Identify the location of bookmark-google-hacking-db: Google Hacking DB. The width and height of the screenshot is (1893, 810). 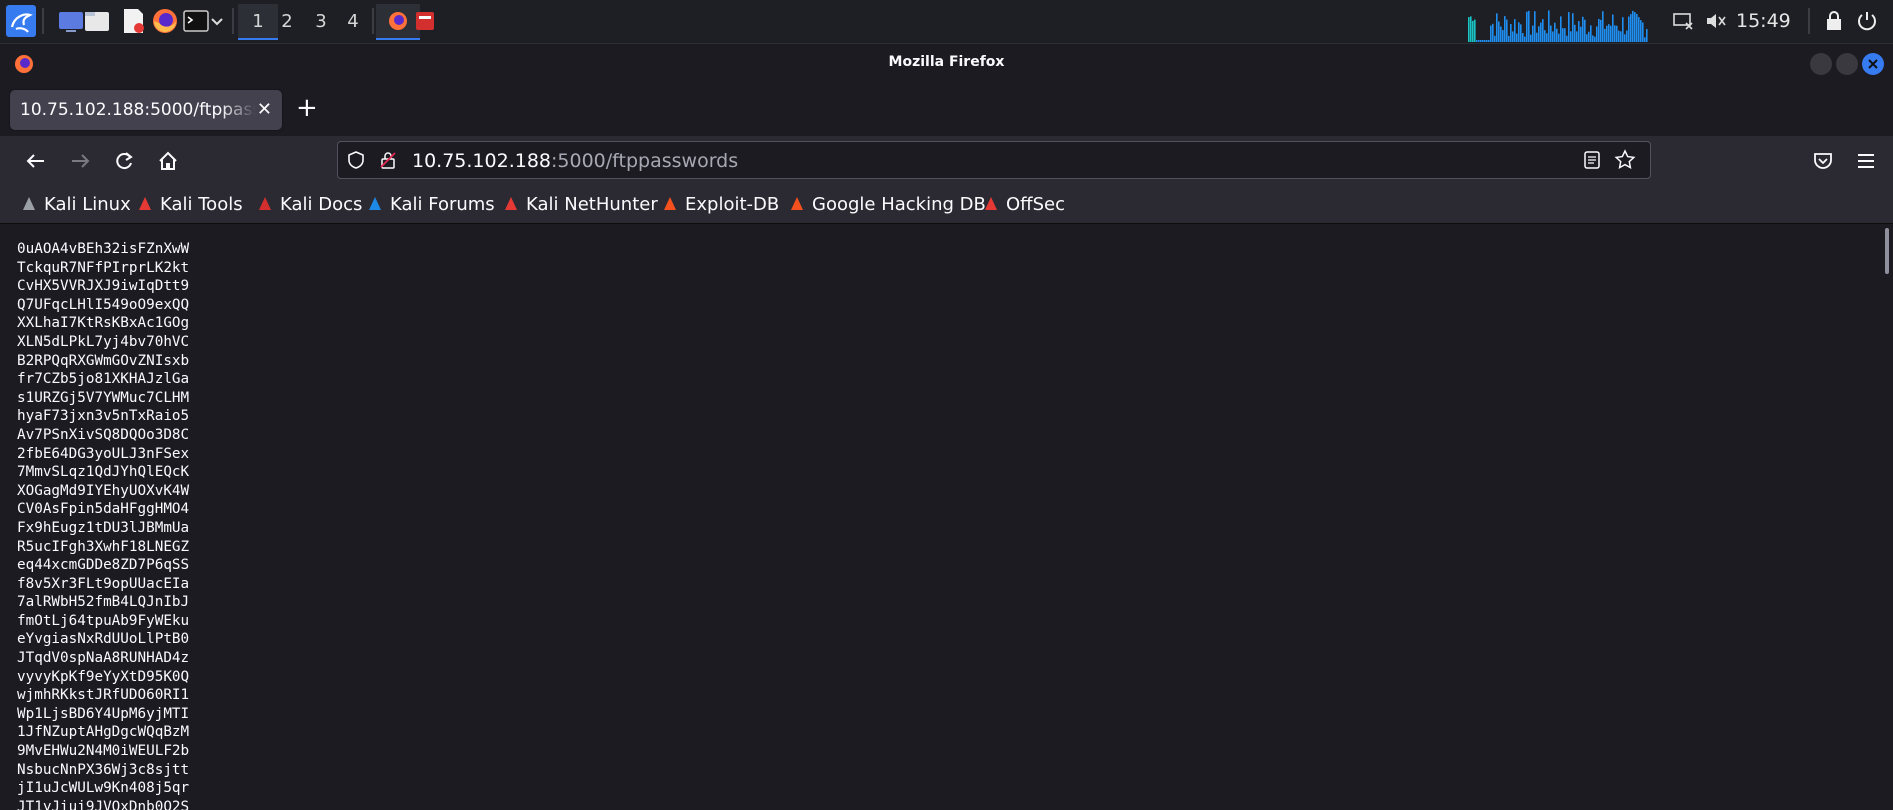
(887, 205).